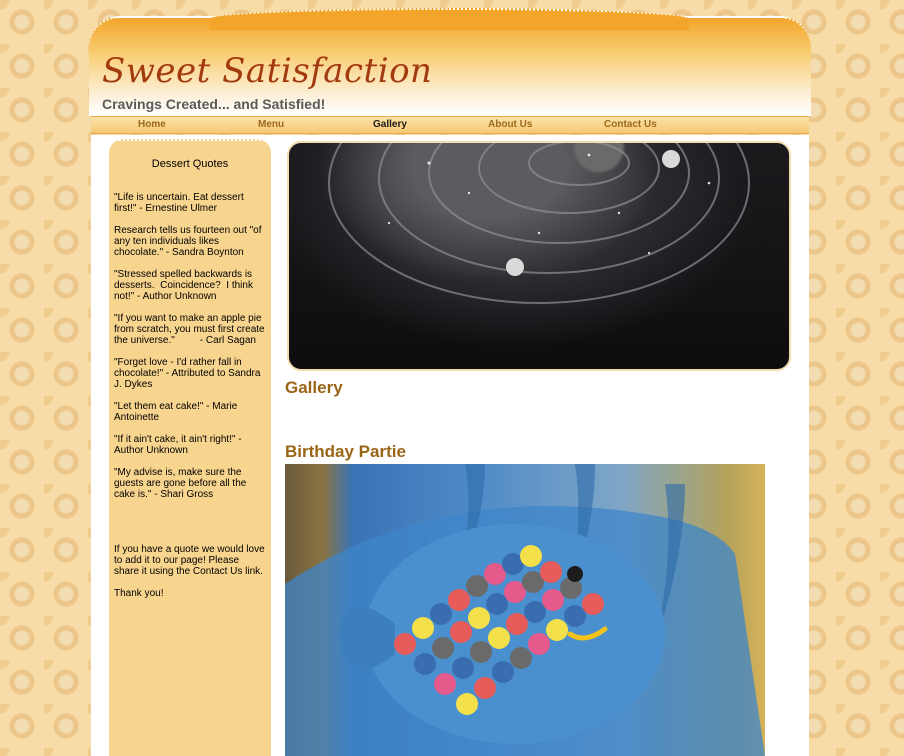 The width and height of the screenshot is (904, 756). What do you see at coordinates (450, 125) in the screenshot?
I see `main-nav: Home Menu Gallery About Us Contact Us` at bounding box center [450, 125].